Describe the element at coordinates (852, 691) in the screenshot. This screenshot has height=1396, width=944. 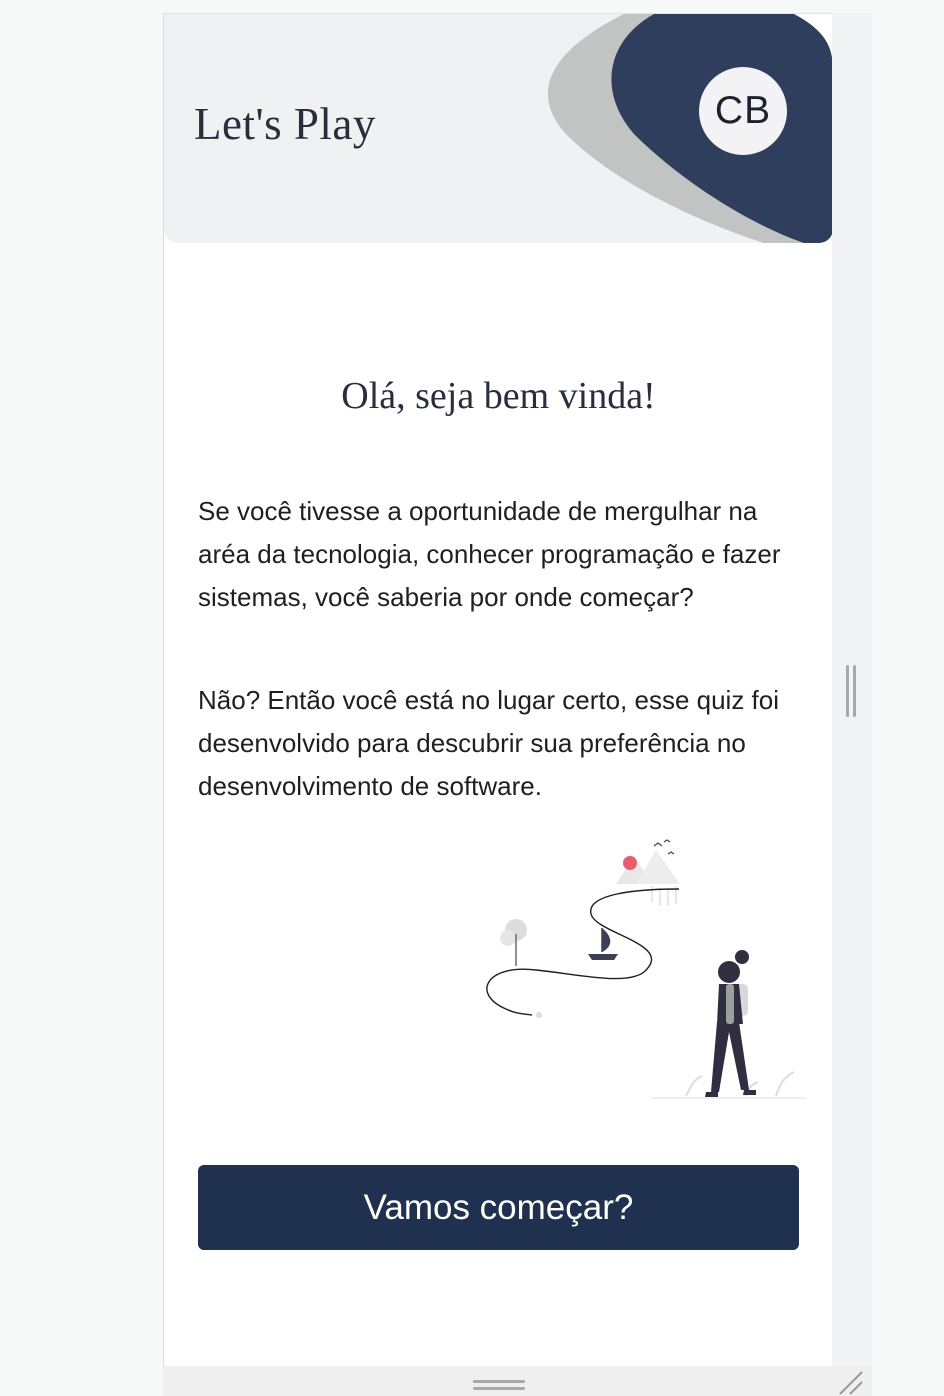
I see `vertical-resize-handle` at that location.